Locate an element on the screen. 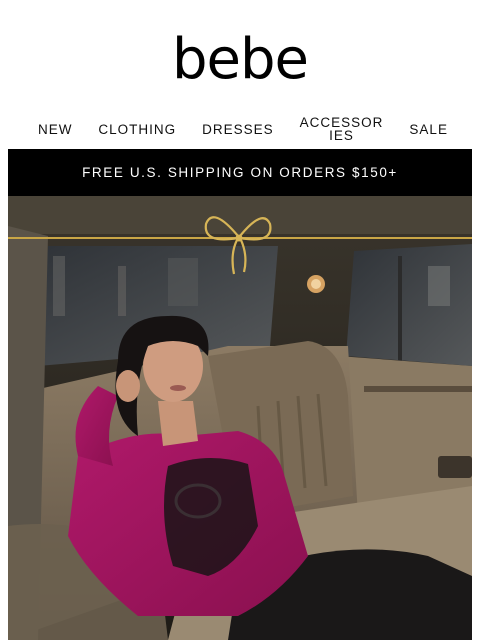 This screenshot has width=480, height=640. shipping-promo-banner: FREE U.S. SHIPPING ON ORDERS $150+ is located at coordinates (240, 172).